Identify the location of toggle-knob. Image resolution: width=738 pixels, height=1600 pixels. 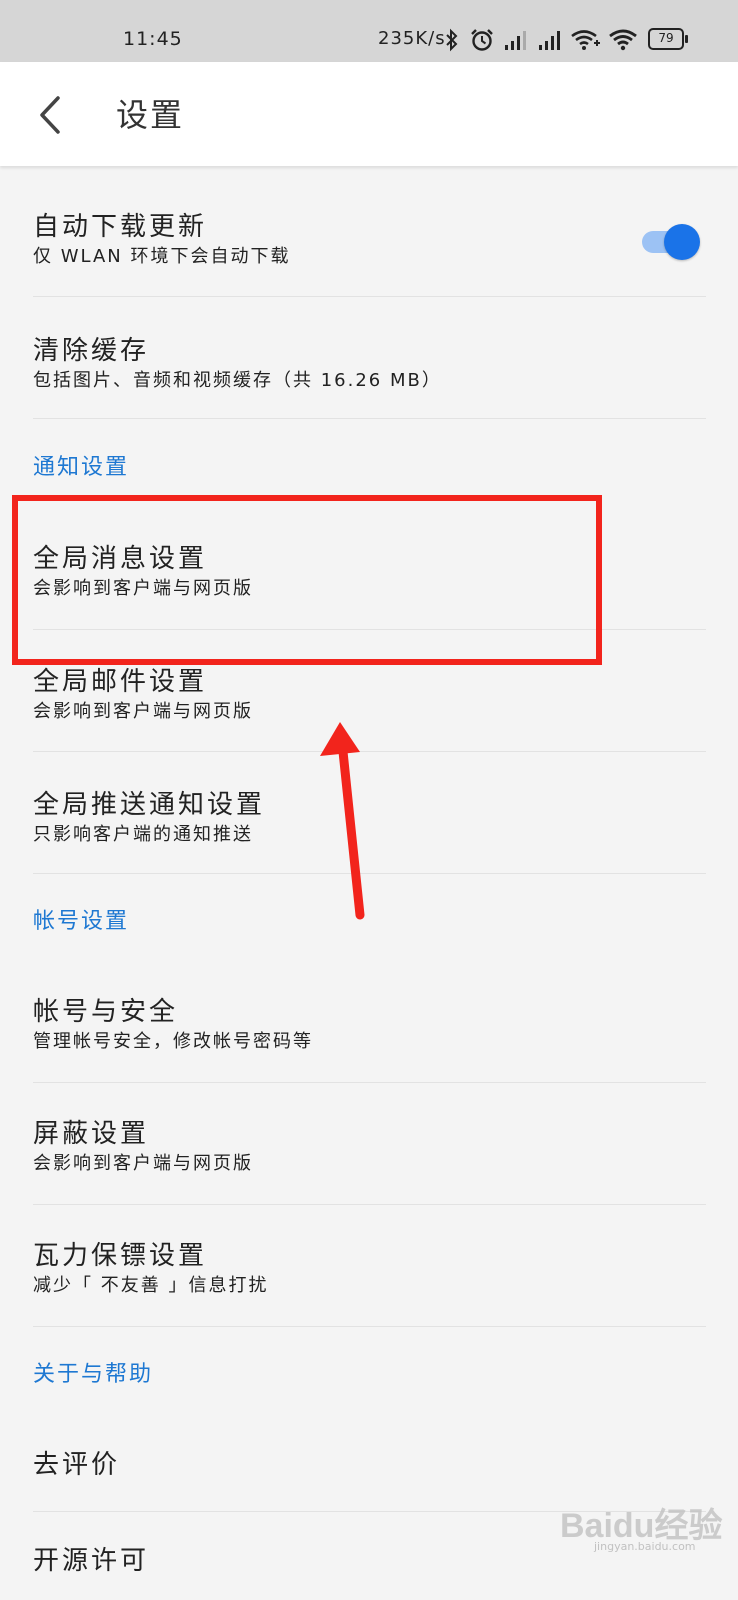
(682, 242).